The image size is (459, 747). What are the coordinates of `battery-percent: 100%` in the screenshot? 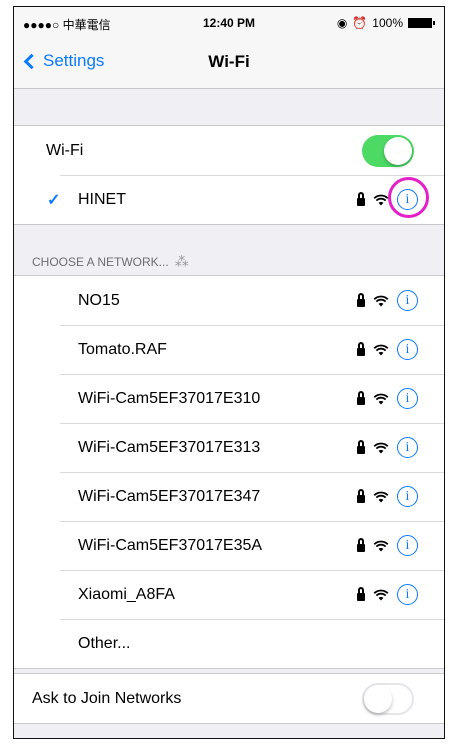 It's located at (387, 23).